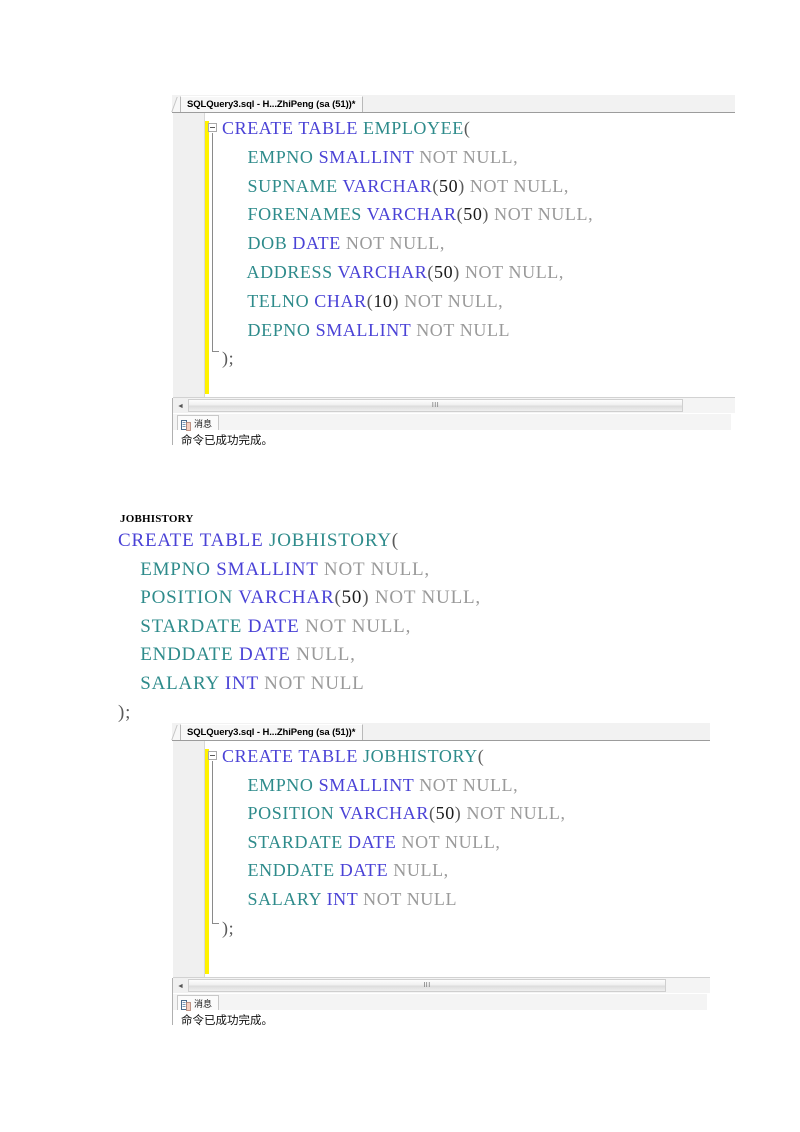 The image size is (800, 1132). What do you see at coordinates (227, 1021) in the screenshot?
I see `results-message-text: 命令已成功完成。` at bounding box center [227, 1021].